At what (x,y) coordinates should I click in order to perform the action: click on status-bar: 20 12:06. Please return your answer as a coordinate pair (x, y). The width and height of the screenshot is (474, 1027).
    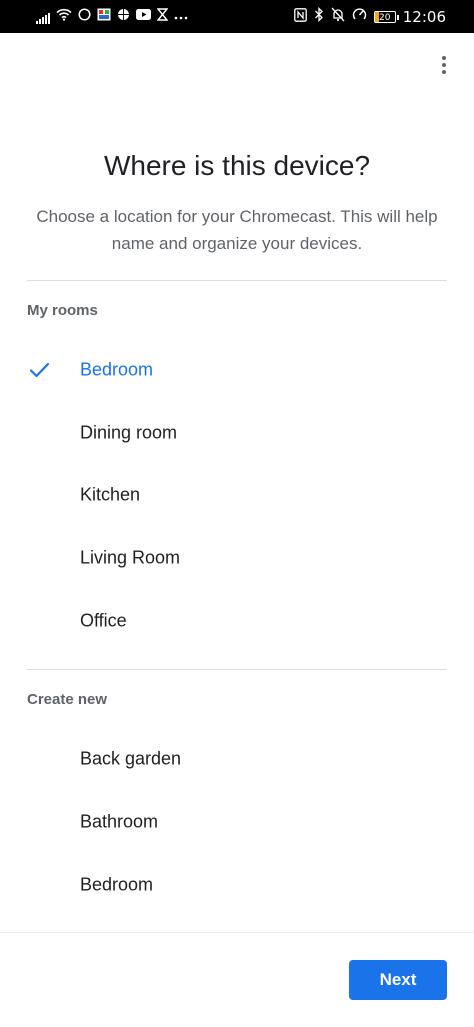
    Looking at the image, I should click on (237, 16).